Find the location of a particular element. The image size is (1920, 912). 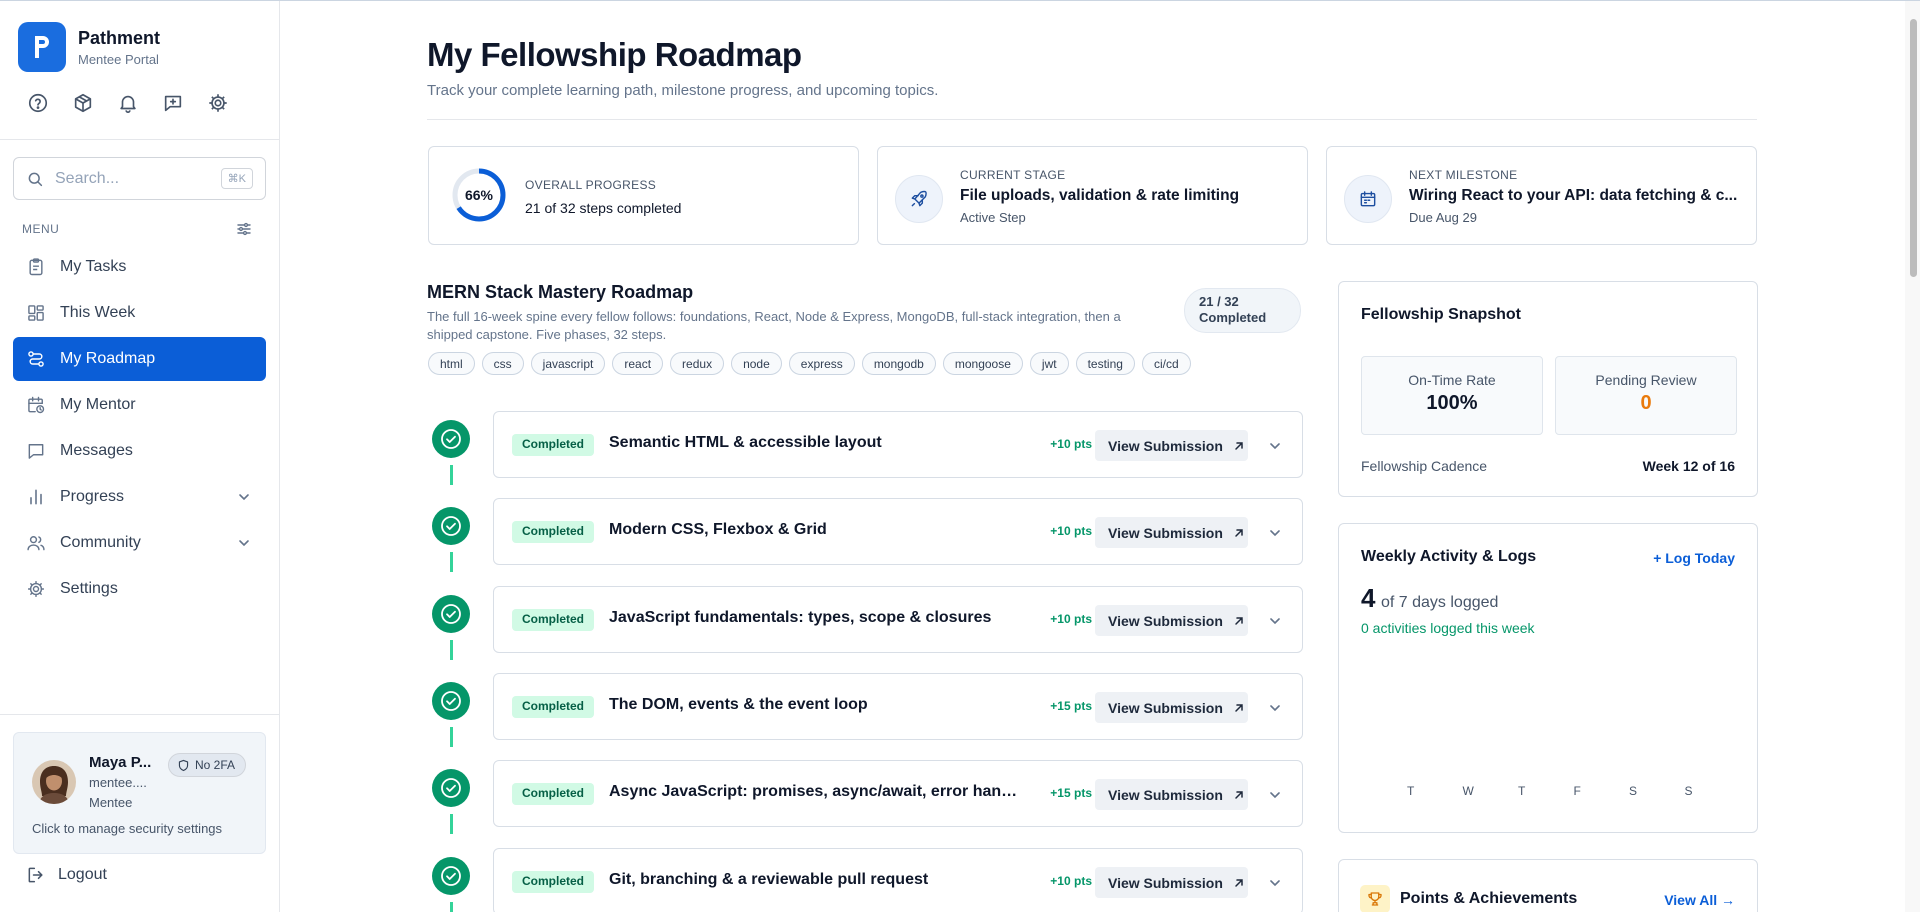

tag-ci-cd: ci/cd is located at coordinates (1166, 363).